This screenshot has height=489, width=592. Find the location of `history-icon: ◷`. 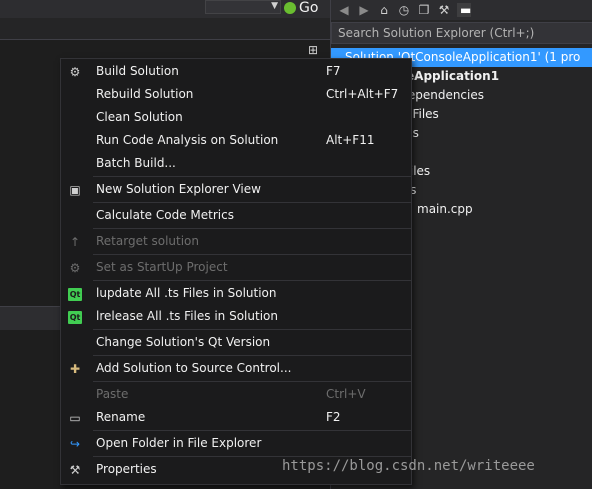

history-icon: ◷ is located at coordinates (404, 10).